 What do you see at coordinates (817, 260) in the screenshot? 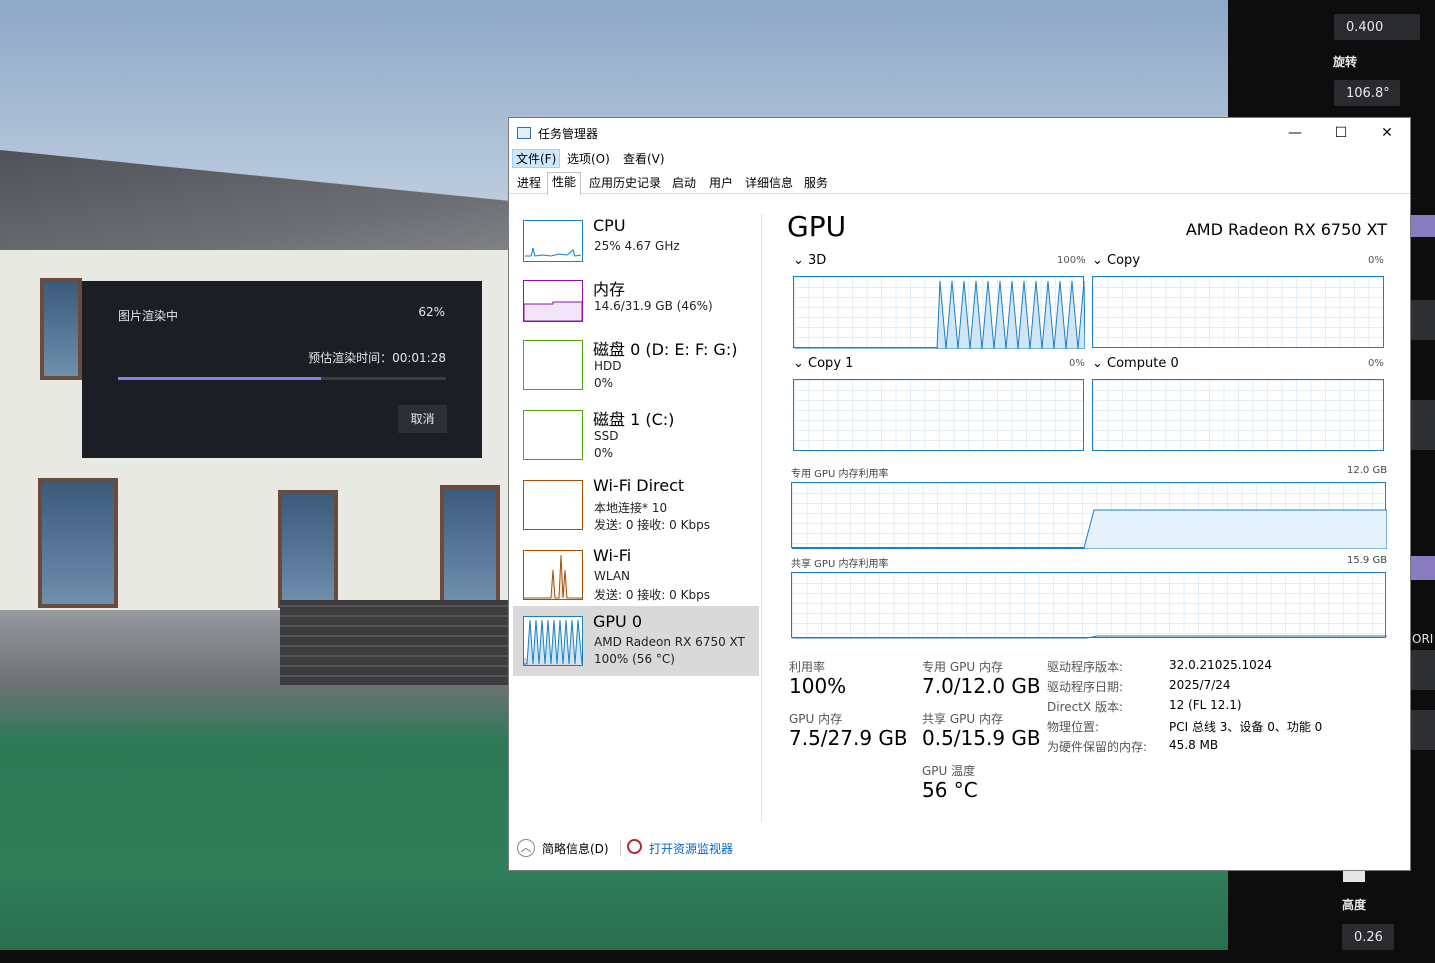
I see `engine-name: 3D` at bounding box center [817, 260].